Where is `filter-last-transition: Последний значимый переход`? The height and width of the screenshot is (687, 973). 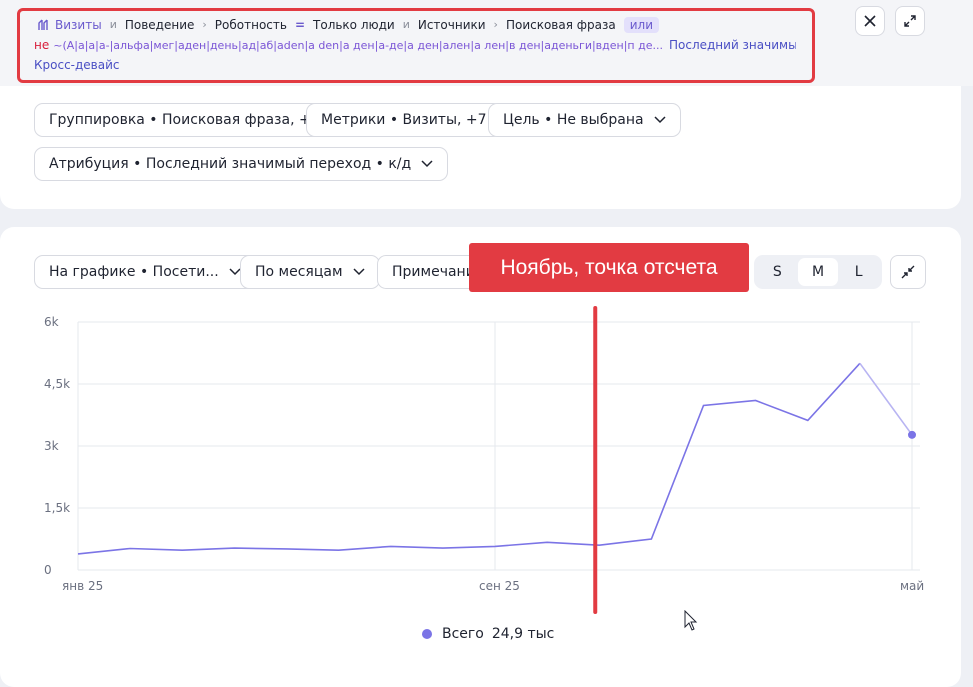 filter-last-transition: Последний значимый переход is located at coordinates (732, 45).